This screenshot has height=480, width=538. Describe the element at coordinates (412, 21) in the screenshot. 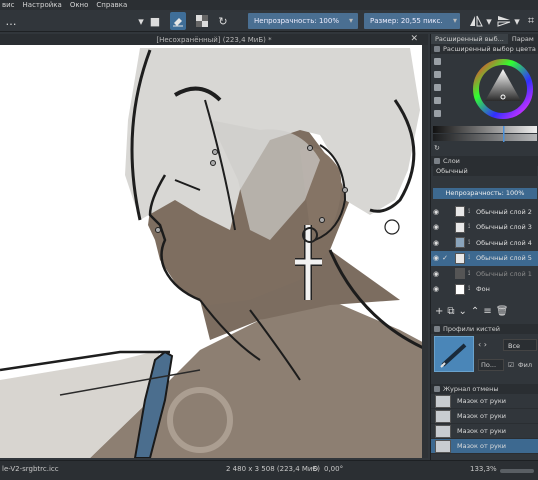

I see `size-slider: Размер: 20,55 пикс.` at that location.